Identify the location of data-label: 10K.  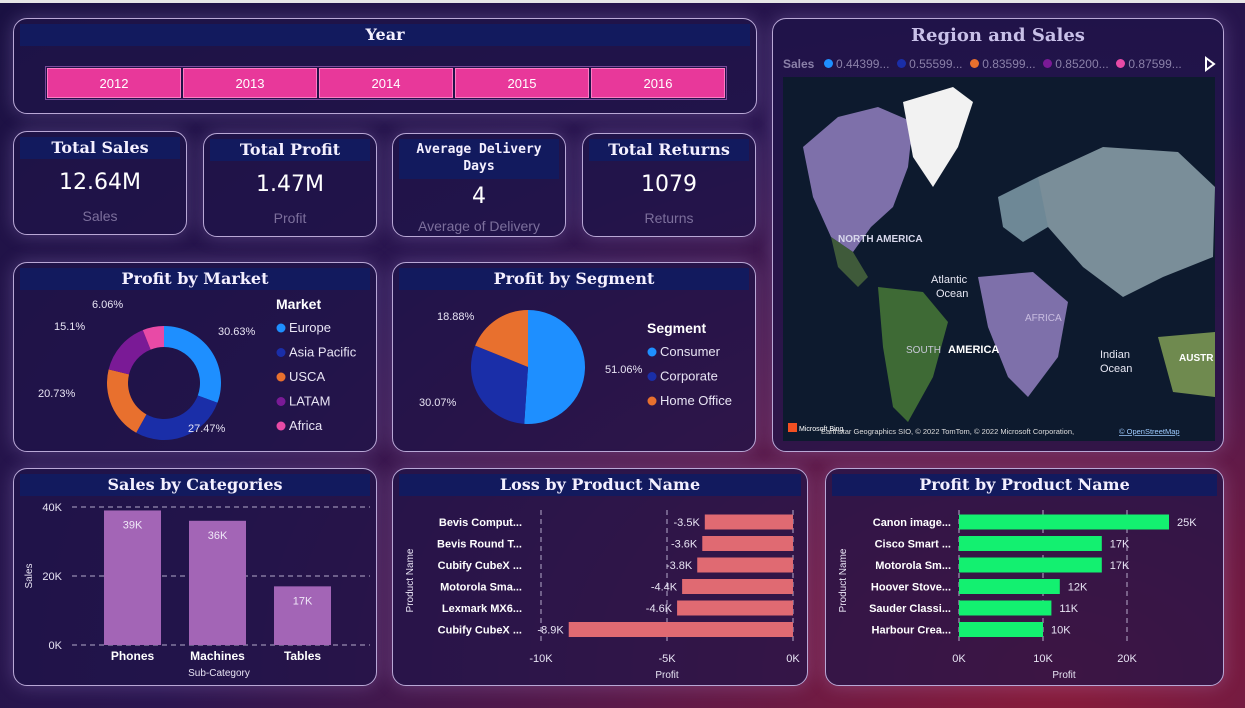
(1061, 631).